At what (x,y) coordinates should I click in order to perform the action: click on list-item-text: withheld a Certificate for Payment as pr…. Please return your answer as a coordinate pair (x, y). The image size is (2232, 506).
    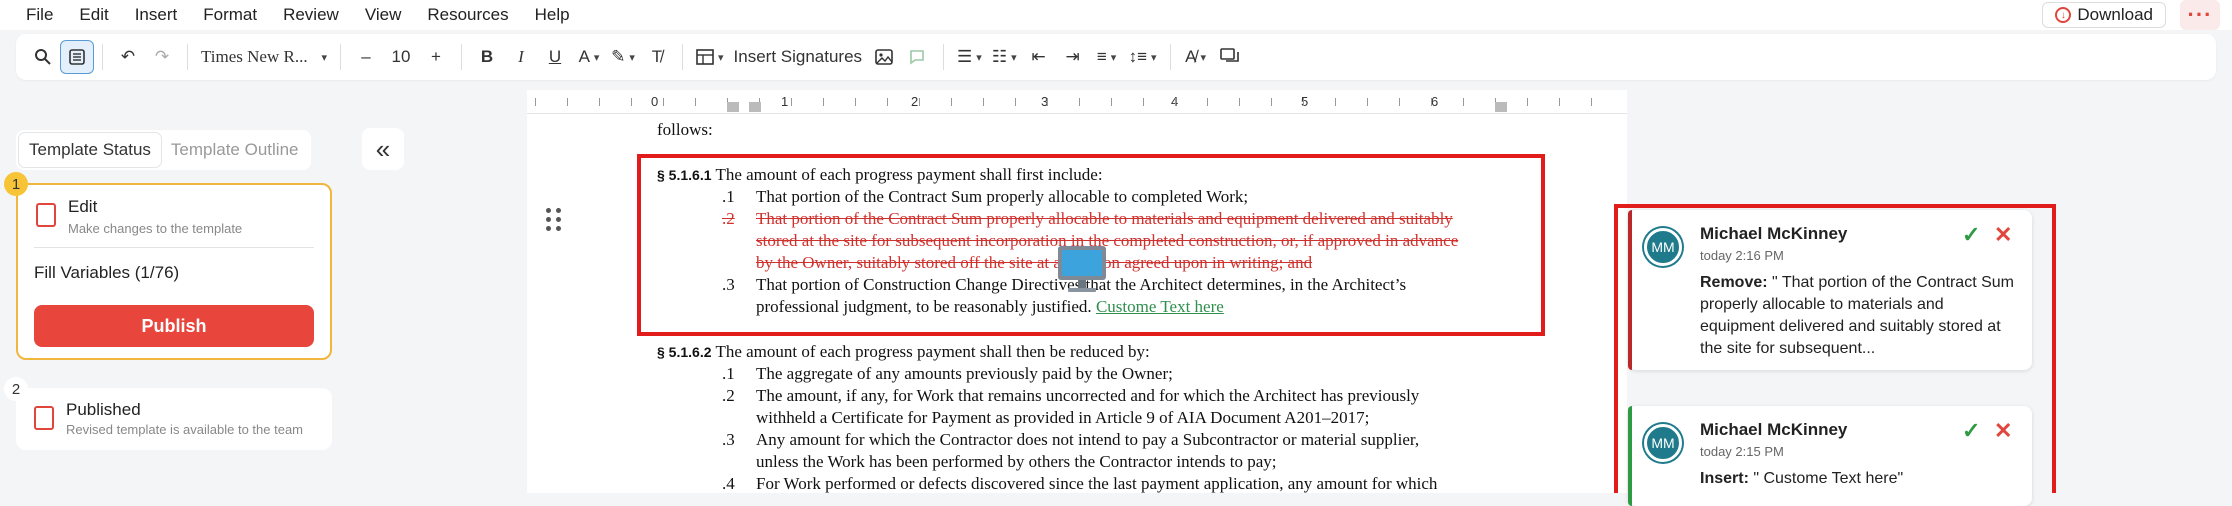
    Looking at the image, I should click on (1063, 417).